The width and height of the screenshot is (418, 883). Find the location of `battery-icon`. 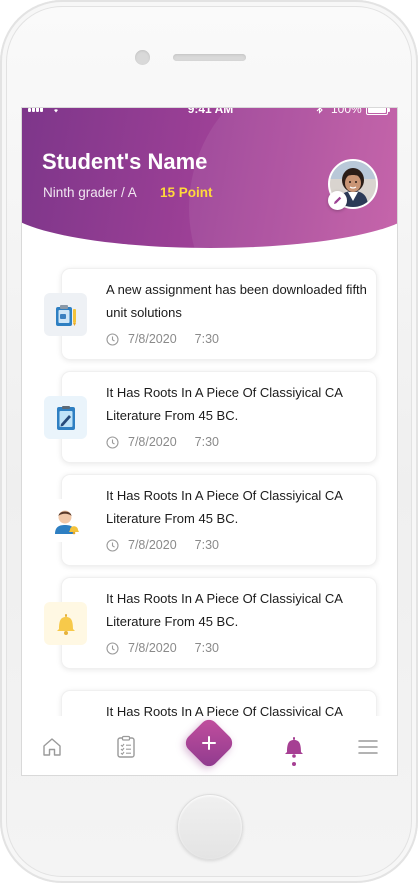

battery-icon is located at coordinates (378, 111).